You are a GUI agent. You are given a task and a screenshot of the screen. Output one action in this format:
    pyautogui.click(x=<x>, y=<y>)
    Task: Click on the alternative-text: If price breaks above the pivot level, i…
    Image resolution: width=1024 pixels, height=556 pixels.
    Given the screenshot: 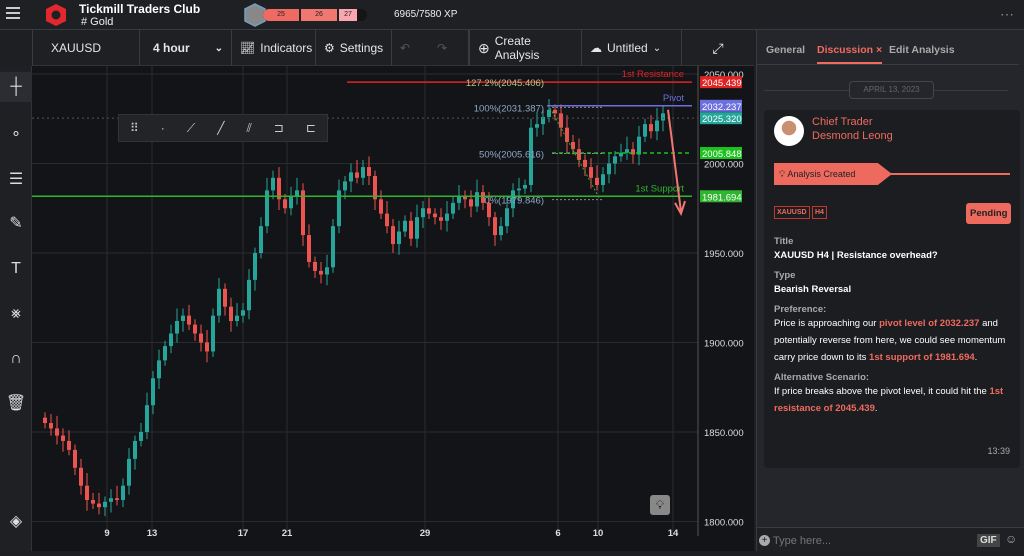 What is the action you would take?
    pyautogui.click(x=889, y=400)
    